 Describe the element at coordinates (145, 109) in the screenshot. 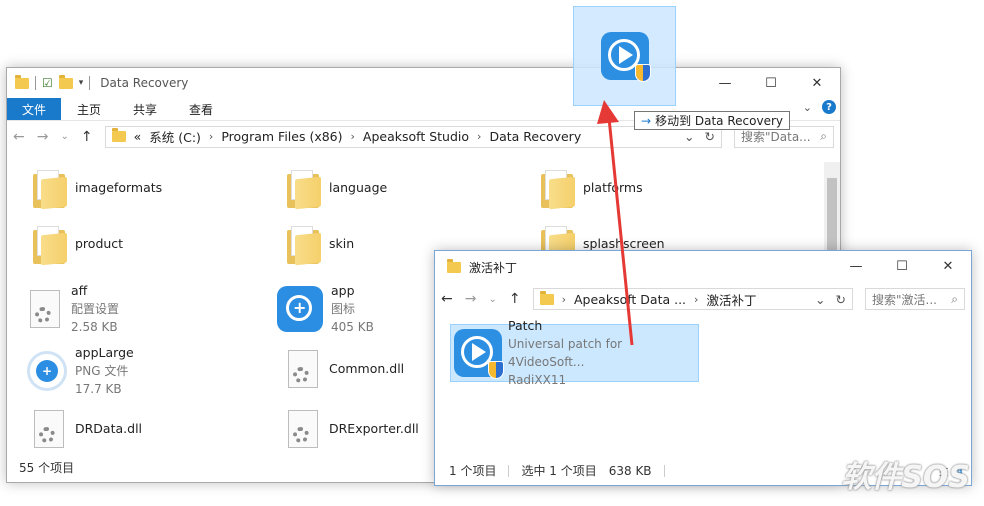

I see `tab-share: 共享` at that location.